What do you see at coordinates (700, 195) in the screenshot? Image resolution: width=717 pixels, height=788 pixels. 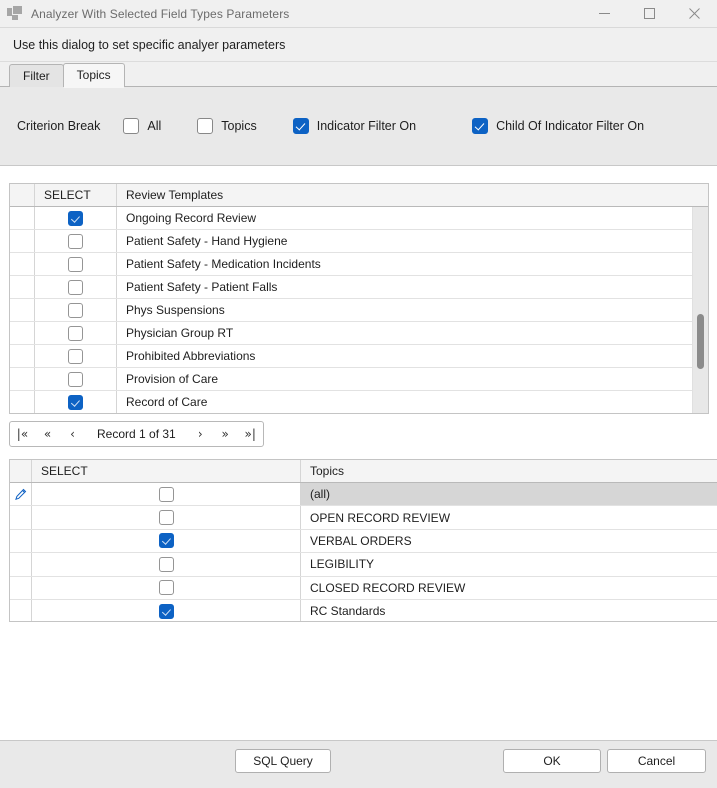 I see `scrollbar-corner` at bounding box center [700, 195].